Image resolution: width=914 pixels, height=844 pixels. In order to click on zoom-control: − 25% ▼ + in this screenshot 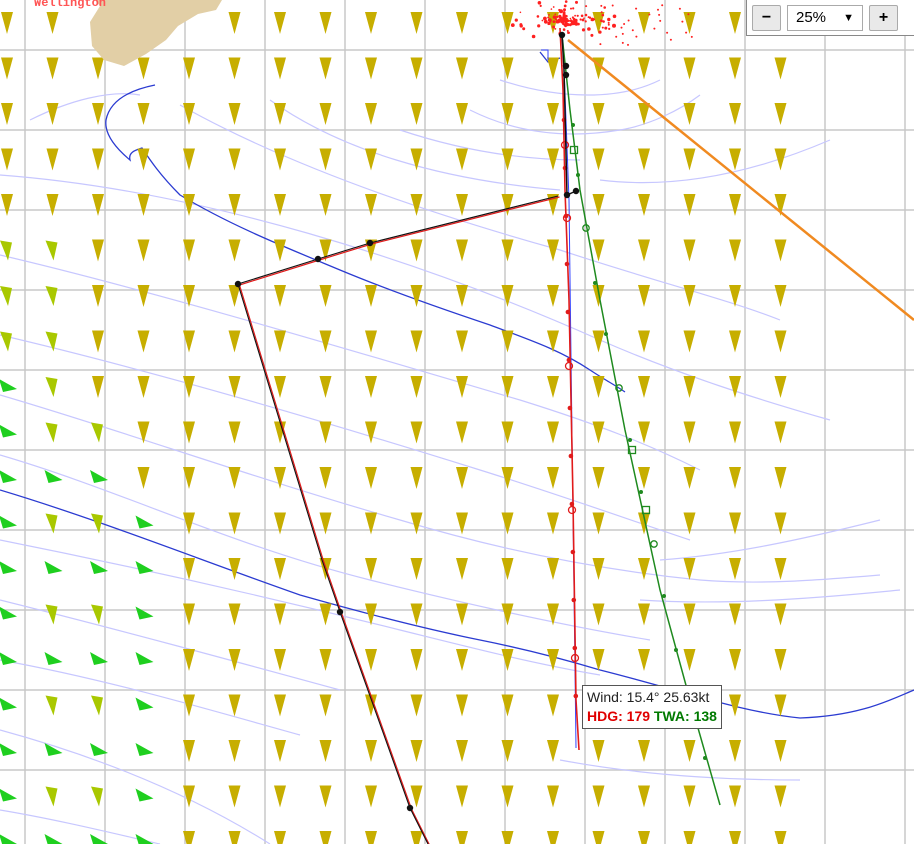, I will do `click(830, 18)`.